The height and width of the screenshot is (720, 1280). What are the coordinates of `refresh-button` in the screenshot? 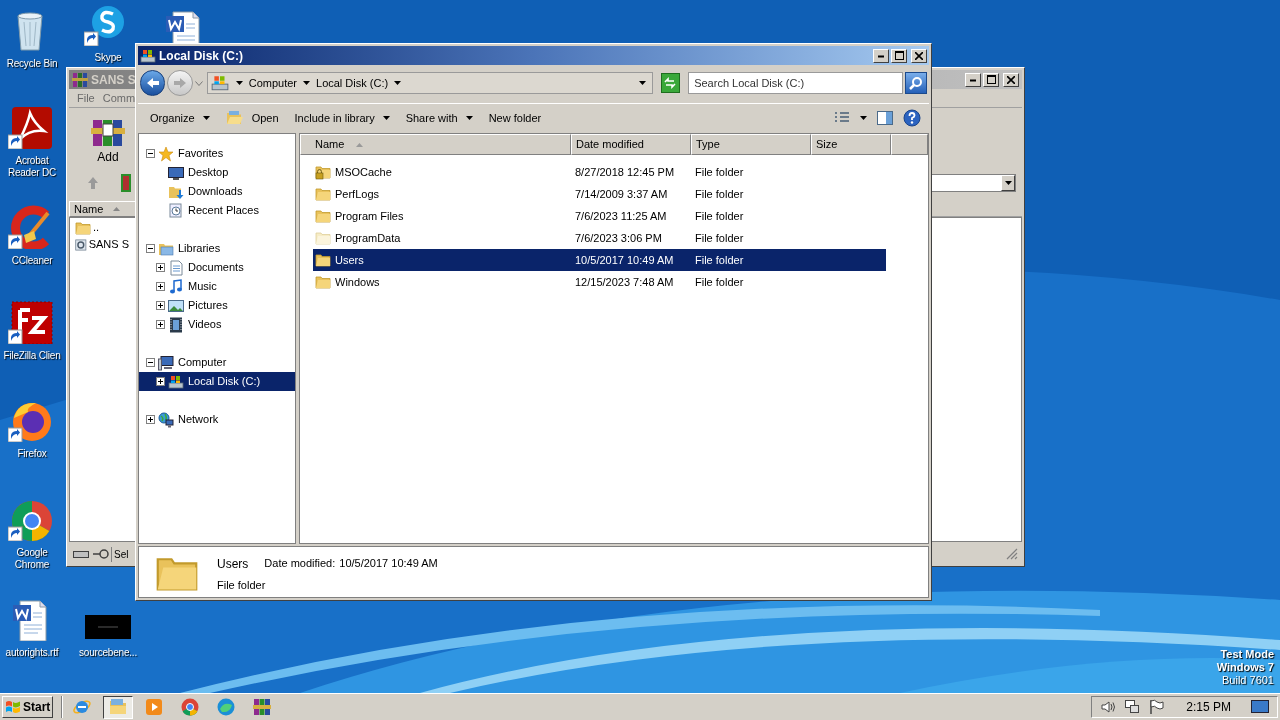 It's located at (670, 83).